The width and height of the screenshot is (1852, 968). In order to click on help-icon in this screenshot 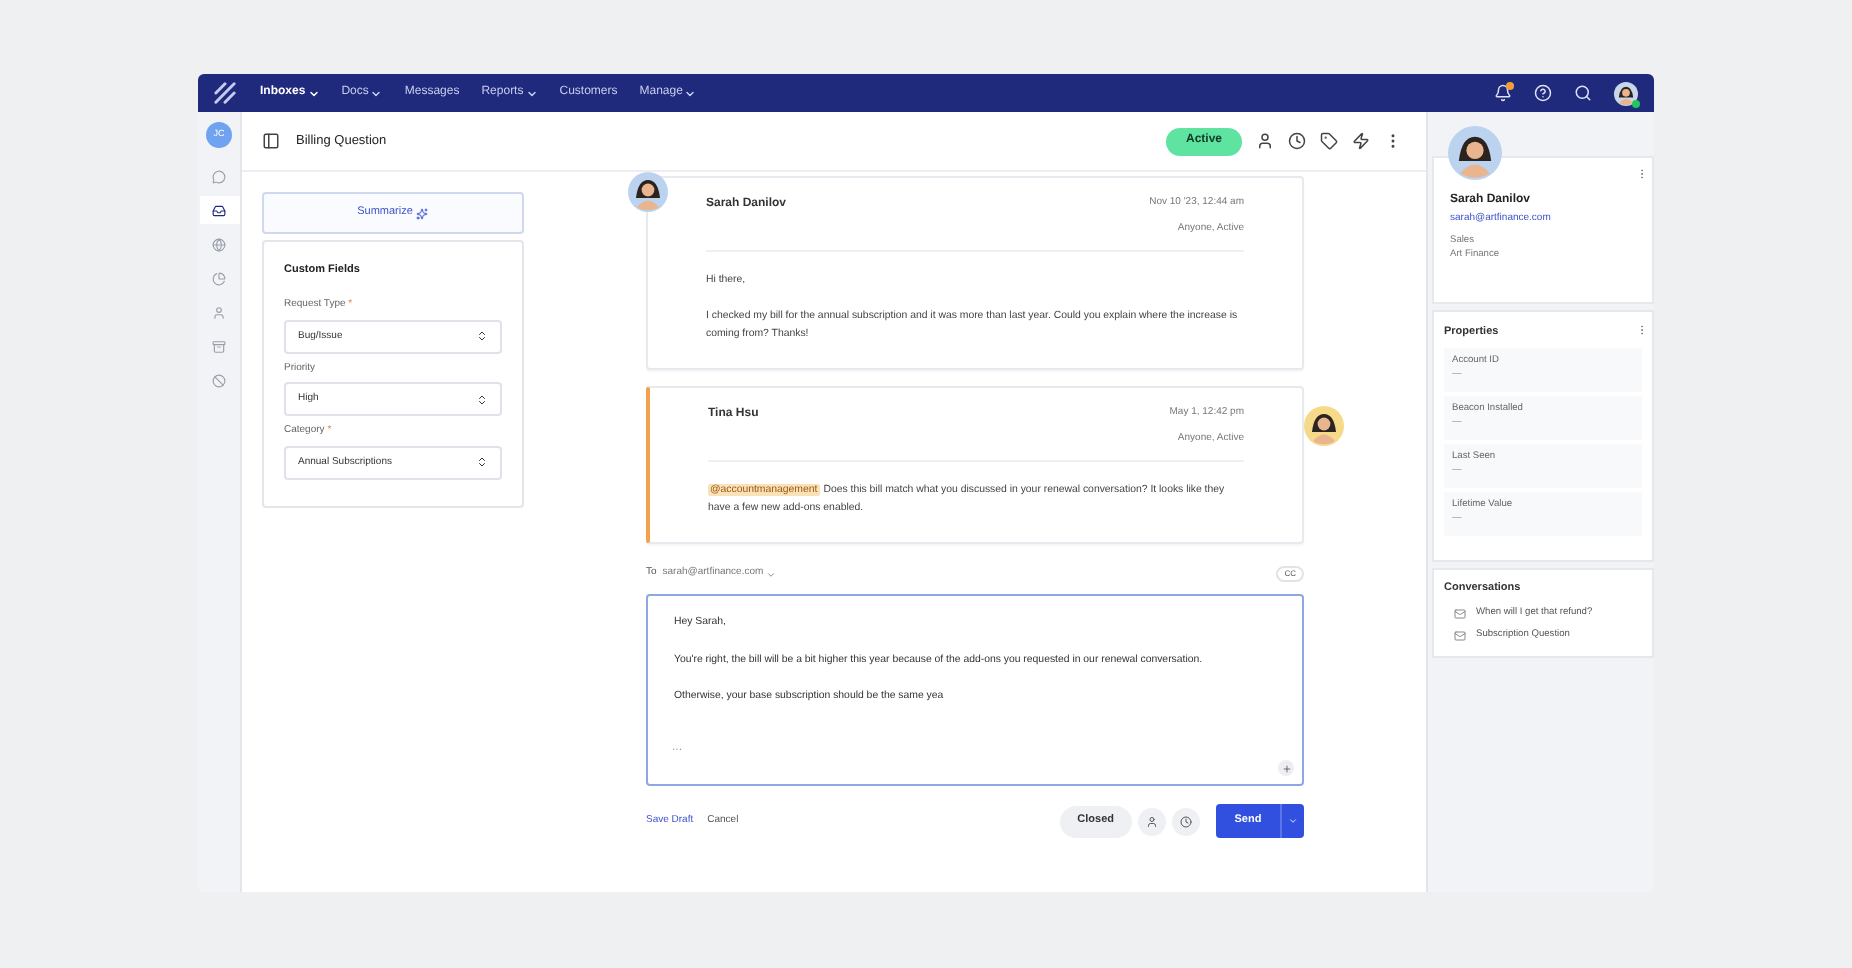, I will do `click(1543, 93)`.